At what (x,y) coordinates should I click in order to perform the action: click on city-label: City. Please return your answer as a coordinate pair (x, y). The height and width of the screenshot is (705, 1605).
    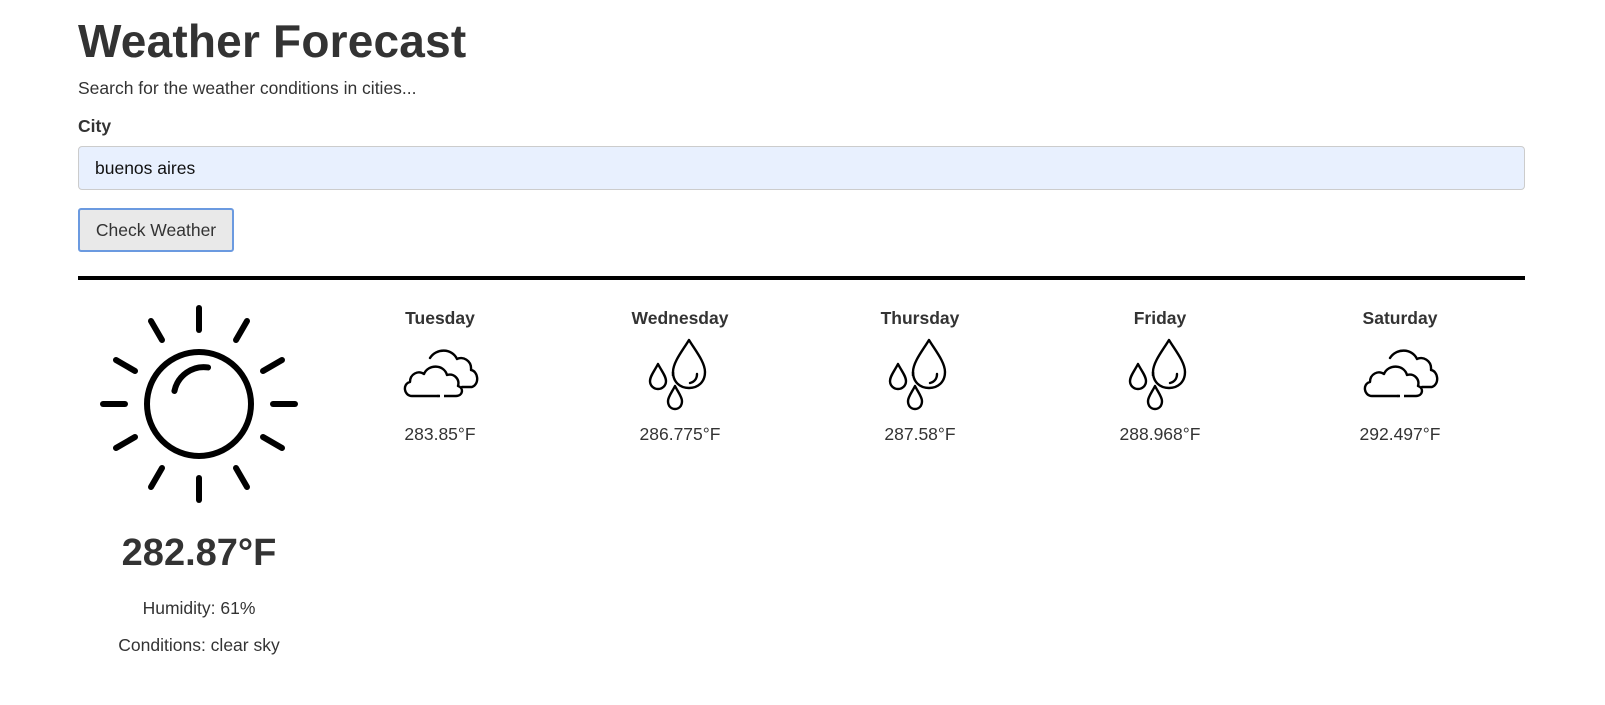
    Looking at the image, I should click on (95, 126).